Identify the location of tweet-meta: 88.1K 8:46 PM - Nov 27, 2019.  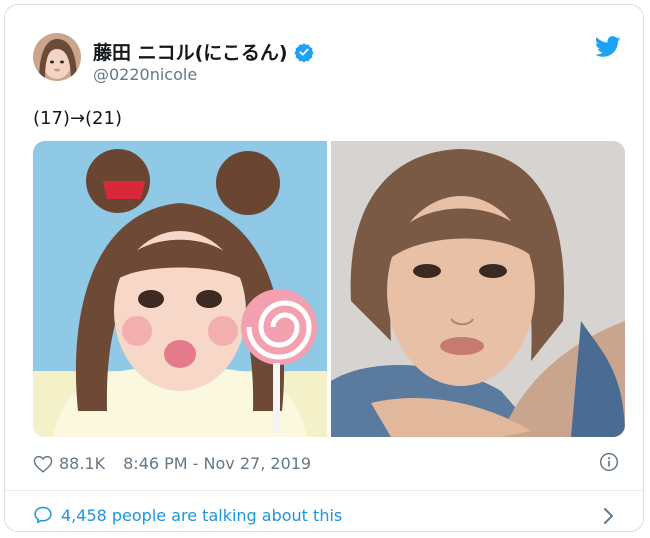
(172, 463).